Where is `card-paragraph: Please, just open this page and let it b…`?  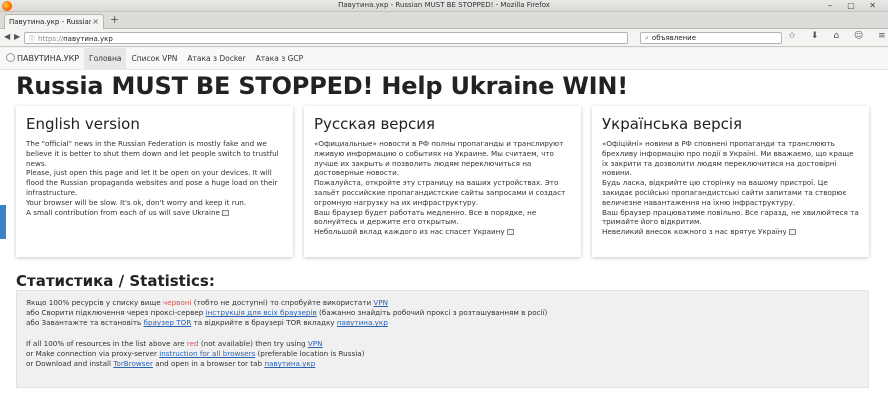 card-paragraph: Please, just open this page and let it b… is located at coordinates (152, 182).